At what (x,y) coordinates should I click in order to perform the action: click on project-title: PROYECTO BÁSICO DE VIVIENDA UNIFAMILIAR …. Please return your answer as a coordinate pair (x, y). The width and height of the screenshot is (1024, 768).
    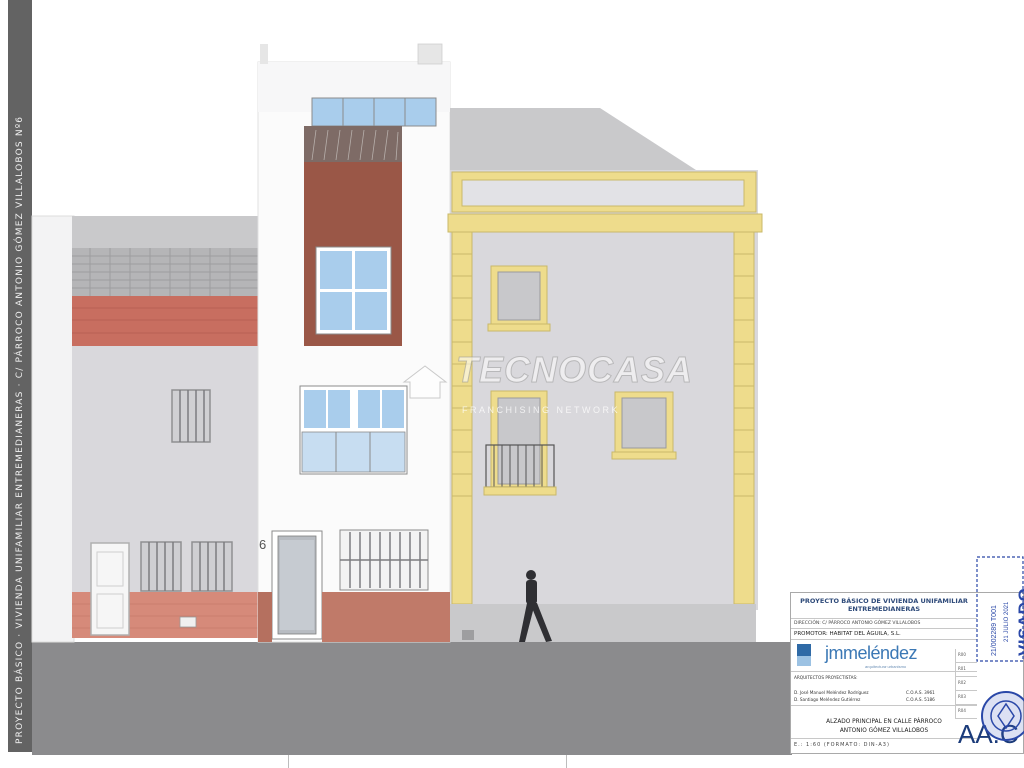
    Looking at the image, I should click on (884, 606).